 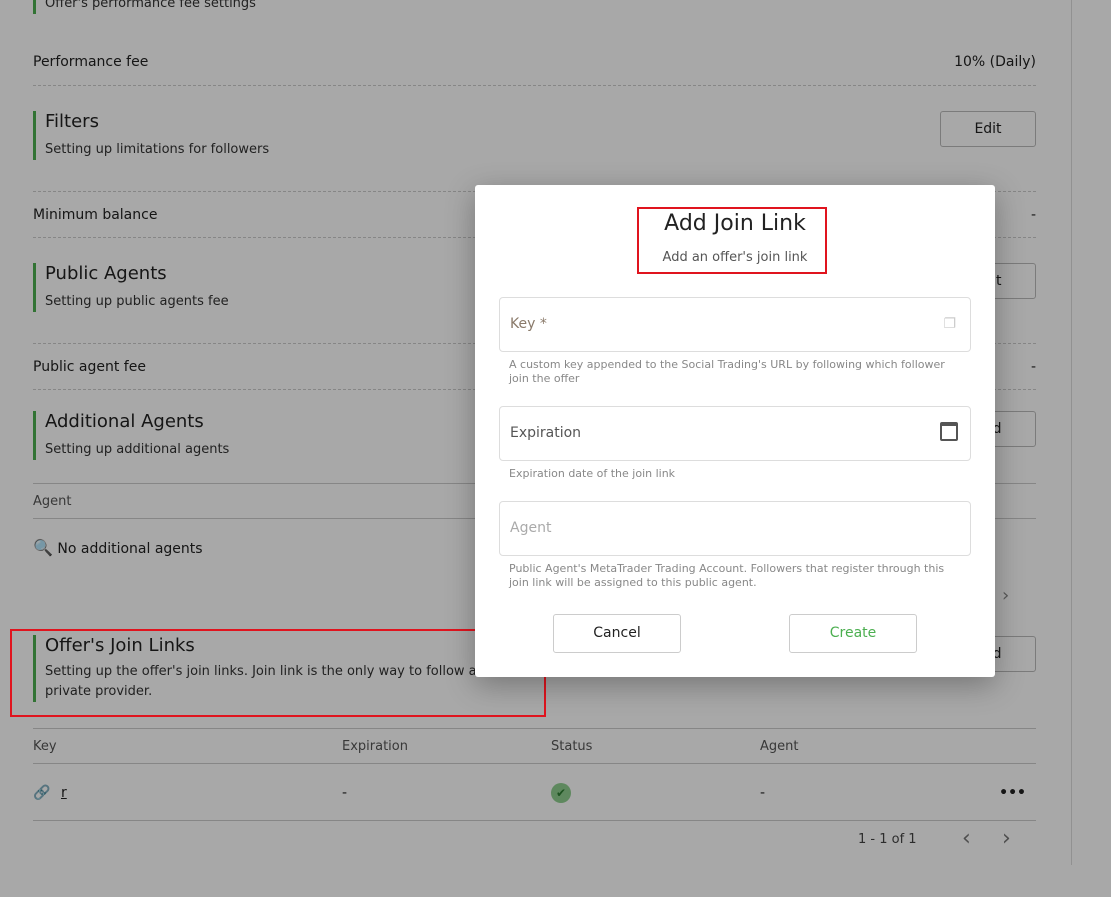 What do you see at coordinates (735, 433) in the screenshot?
I see `expiration-input: Expiration` at bounding box center [735, 433].